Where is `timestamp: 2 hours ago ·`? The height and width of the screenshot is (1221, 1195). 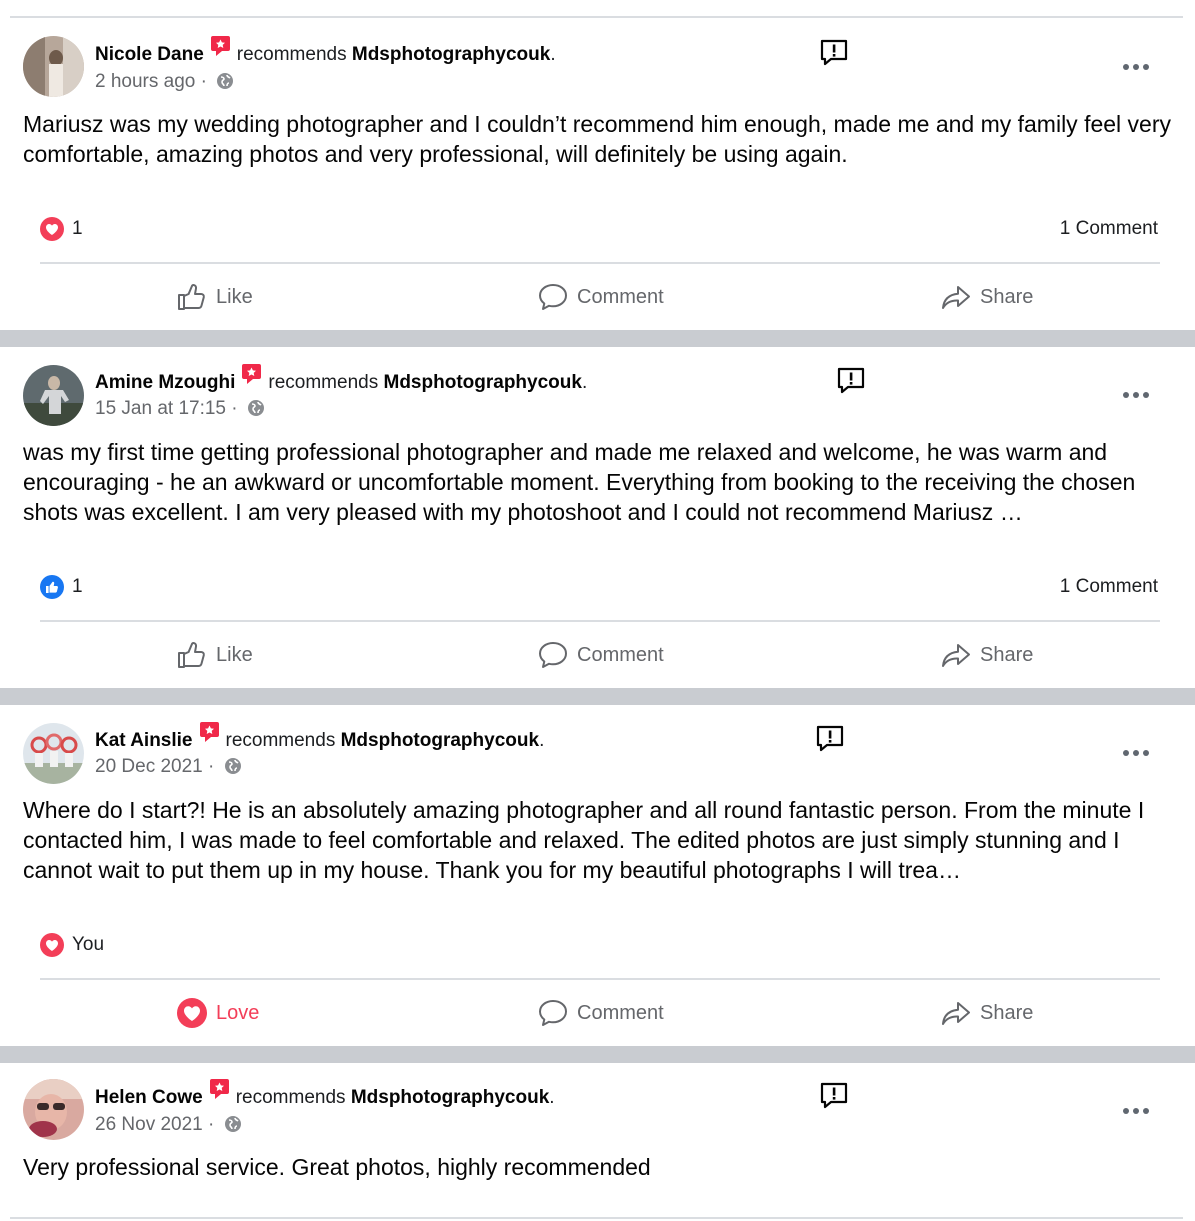
timestamp: 2 hours ago · is located at coordinates (151, 81).